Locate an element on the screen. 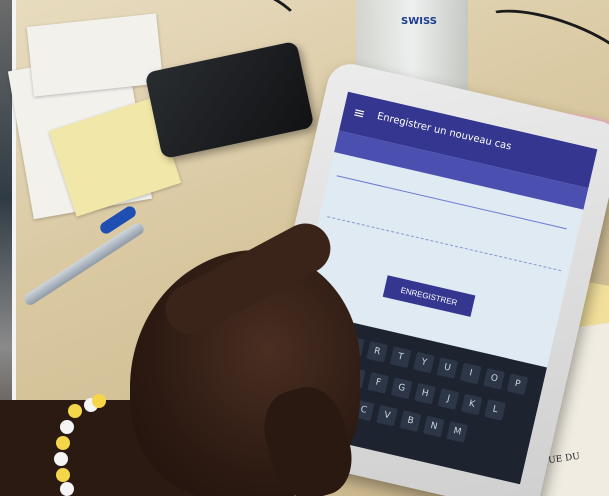  key-l: L is located at coordinates (495, 410).